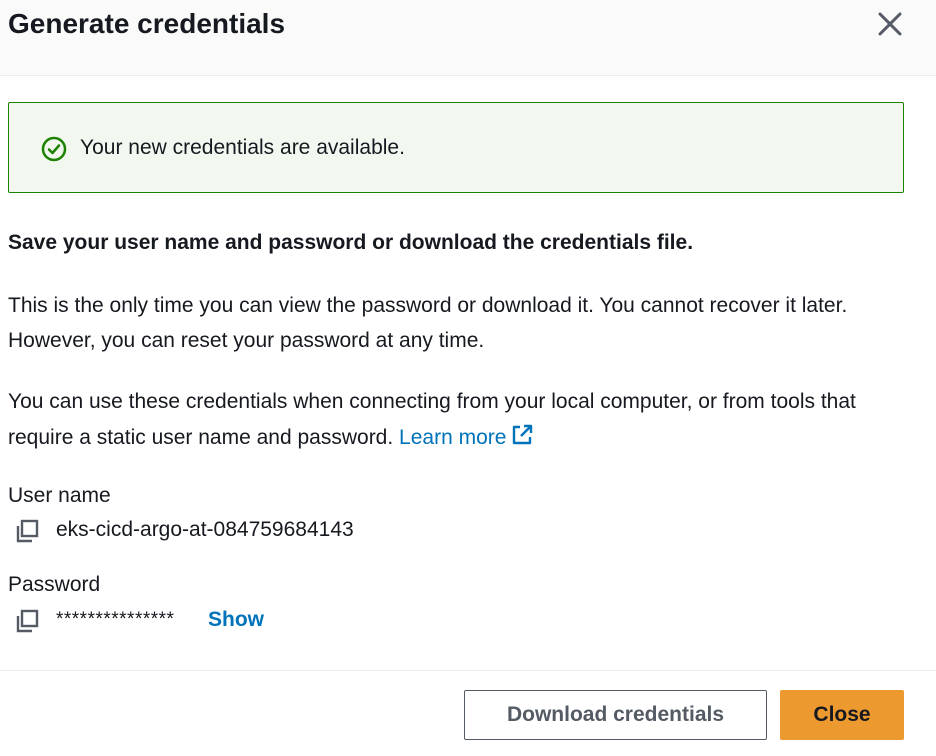 The image size is (936, 756). Describe the element at coordinates (615, 715) in the screenshot. I see `download-credentials-button: Download credentials` at that location.